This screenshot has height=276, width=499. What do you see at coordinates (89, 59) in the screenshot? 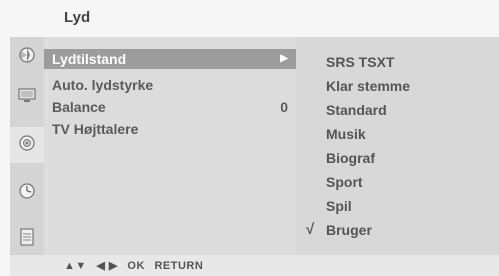
I see `menu-item-label: Lydtilstand` at bounding box center [89, 59].